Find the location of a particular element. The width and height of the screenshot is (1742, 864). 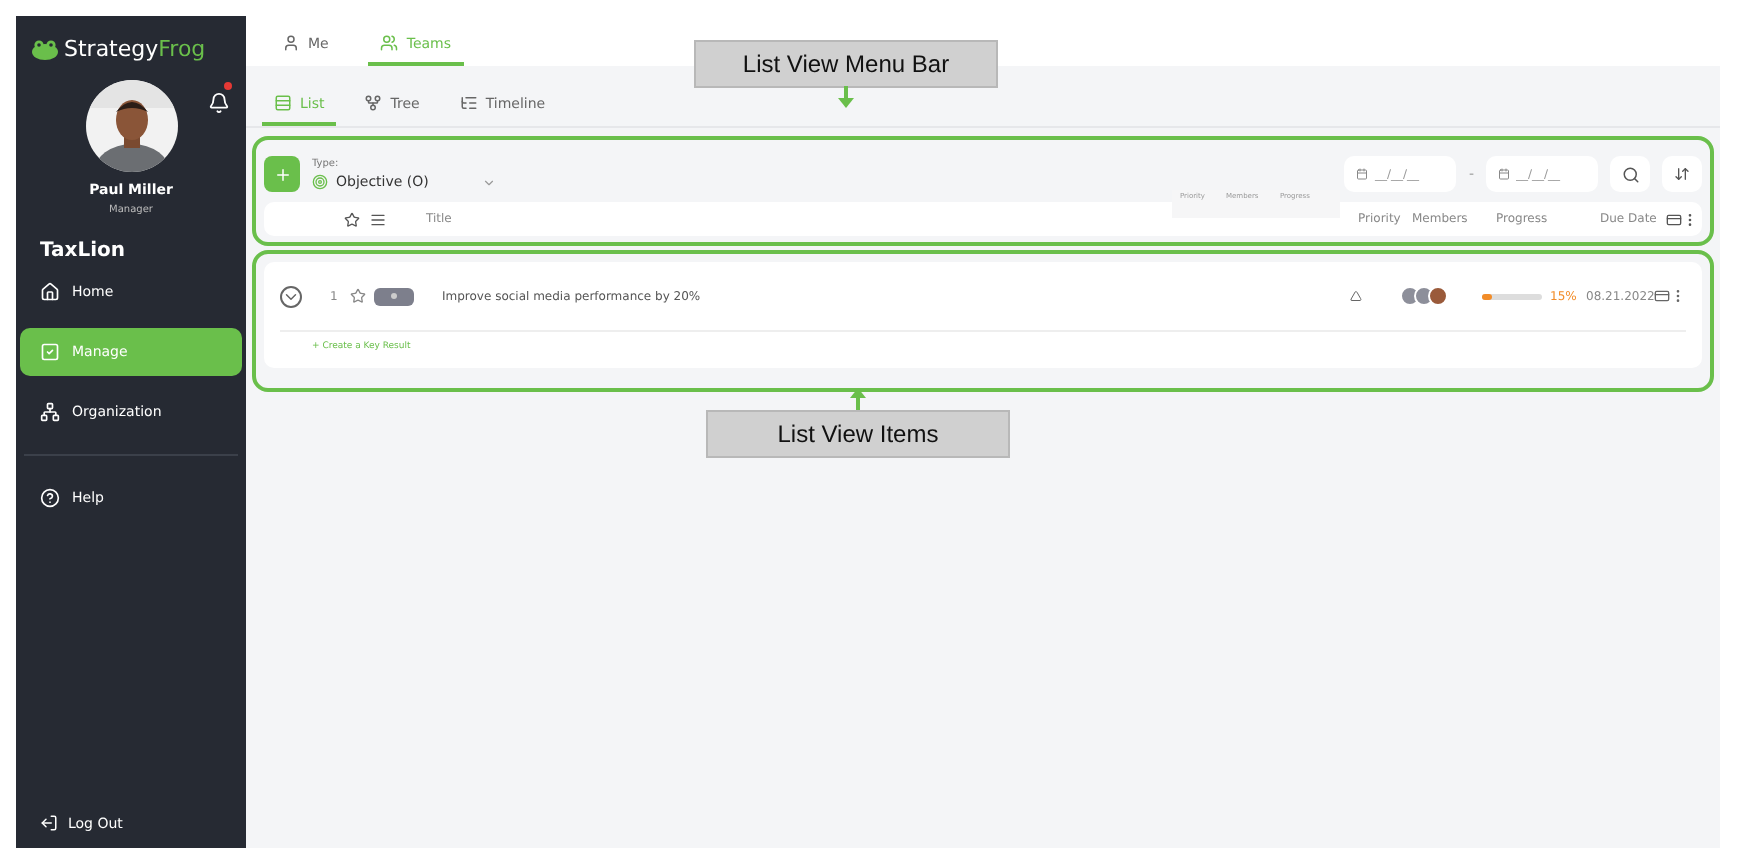

people-icon is located at coordinates (389, 43).